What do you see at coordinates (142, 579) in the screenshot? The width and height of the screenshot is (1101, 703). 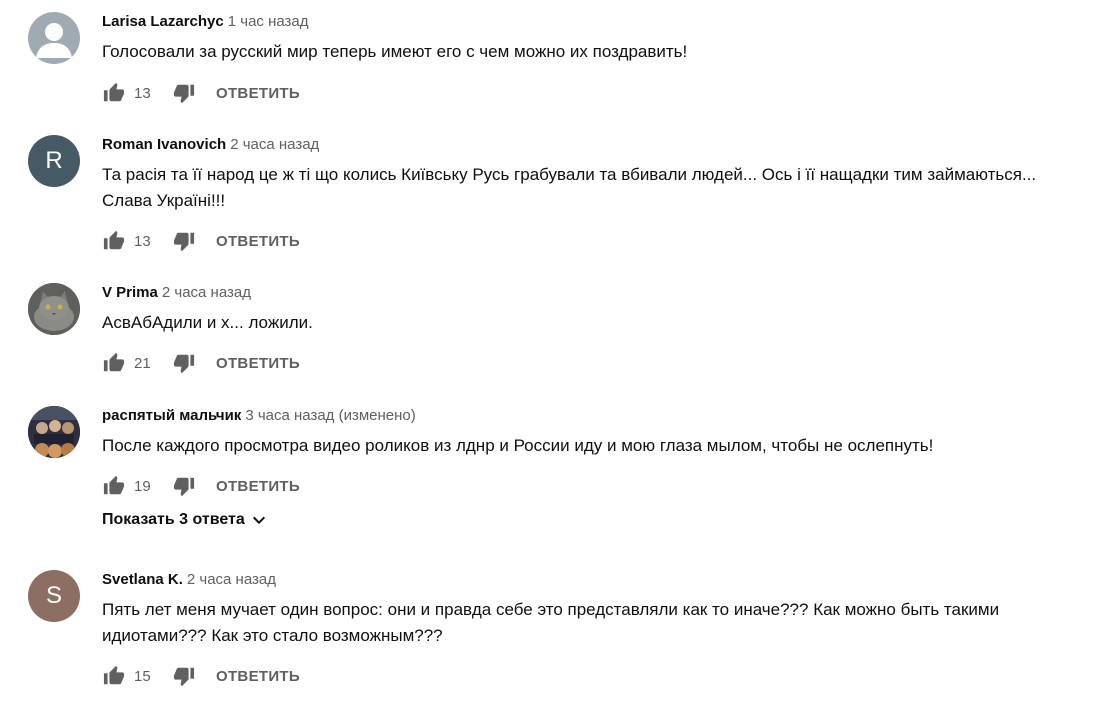 I see `author-name: Svetlana K.` at bounding box center [142, 579].